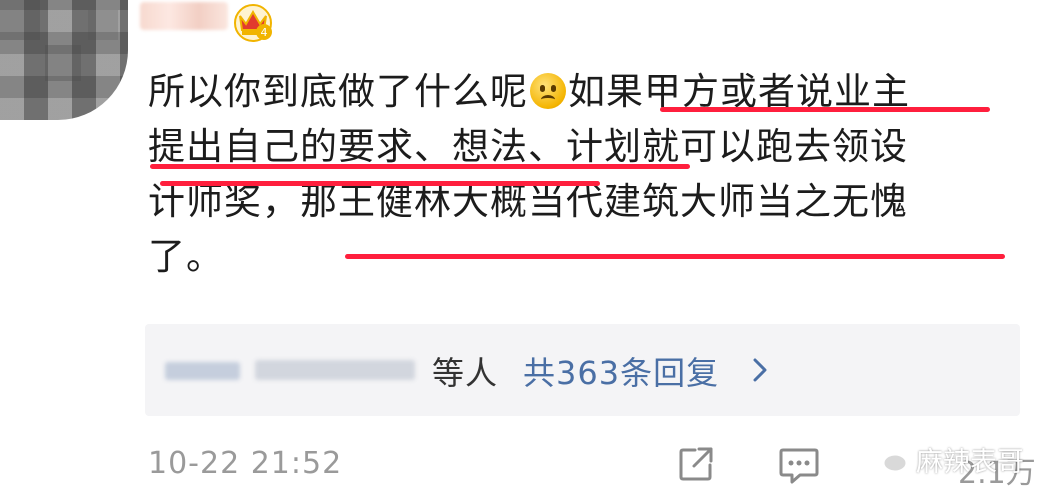 The image size is (1045, 503). I want to click on view-replies-link: 共363条回复, so click(621, 371).